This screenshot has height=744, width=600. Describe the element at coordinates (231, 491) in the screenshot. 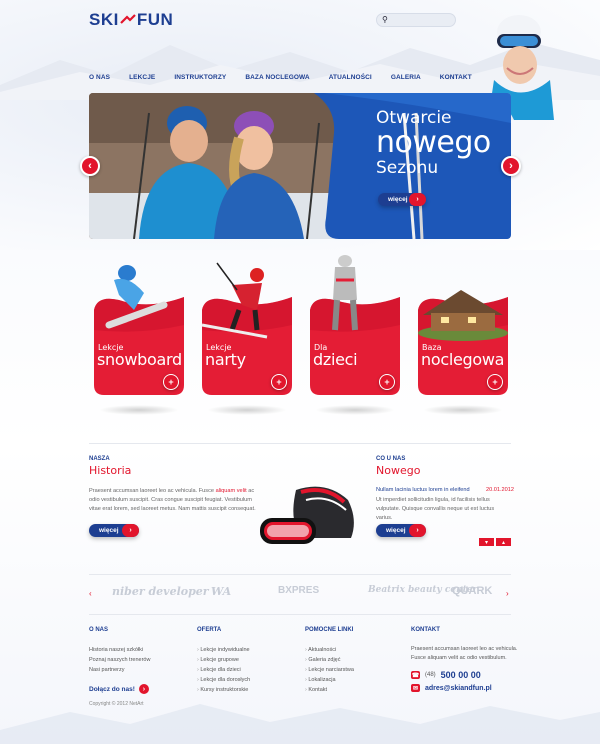

I see `history-text-highlight: aliquam velit` at that location.